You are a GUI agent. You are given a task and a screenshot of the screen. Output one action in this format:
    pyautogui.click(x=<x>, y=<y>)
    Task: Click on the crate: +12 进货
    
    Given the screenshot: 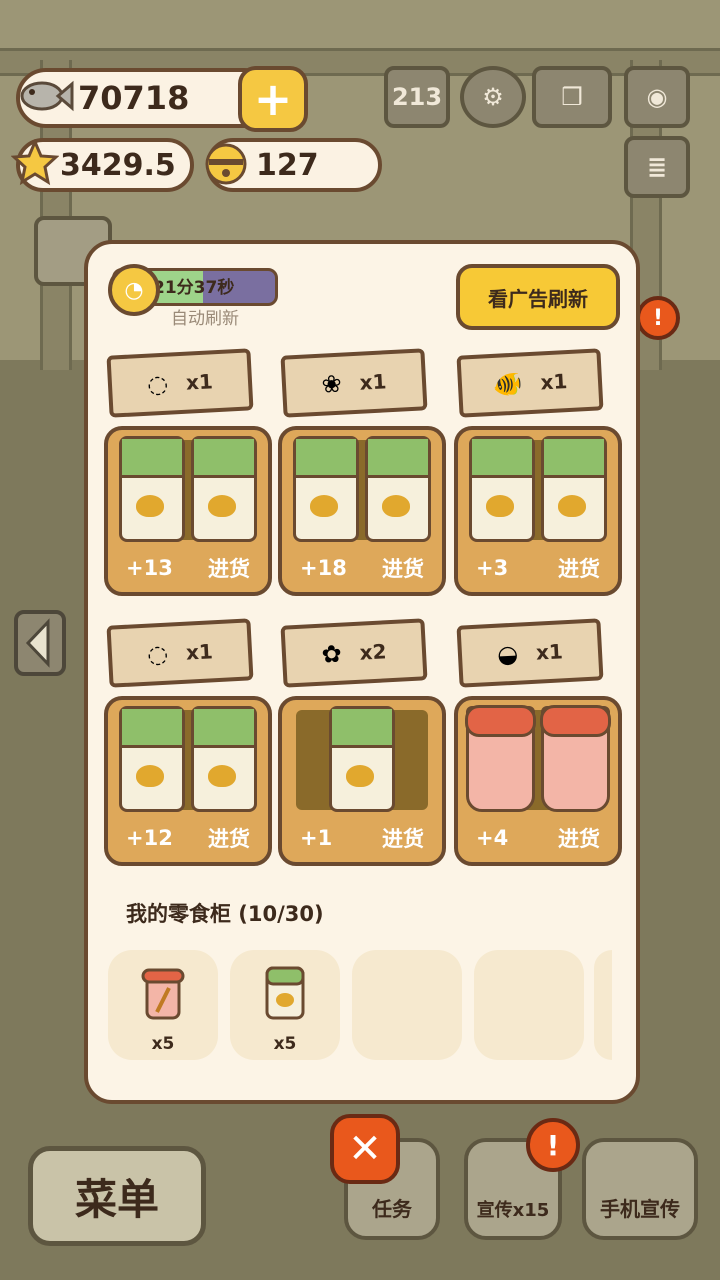 What is the action you would take?
    pyautogui.click(x=188, y=781)
    